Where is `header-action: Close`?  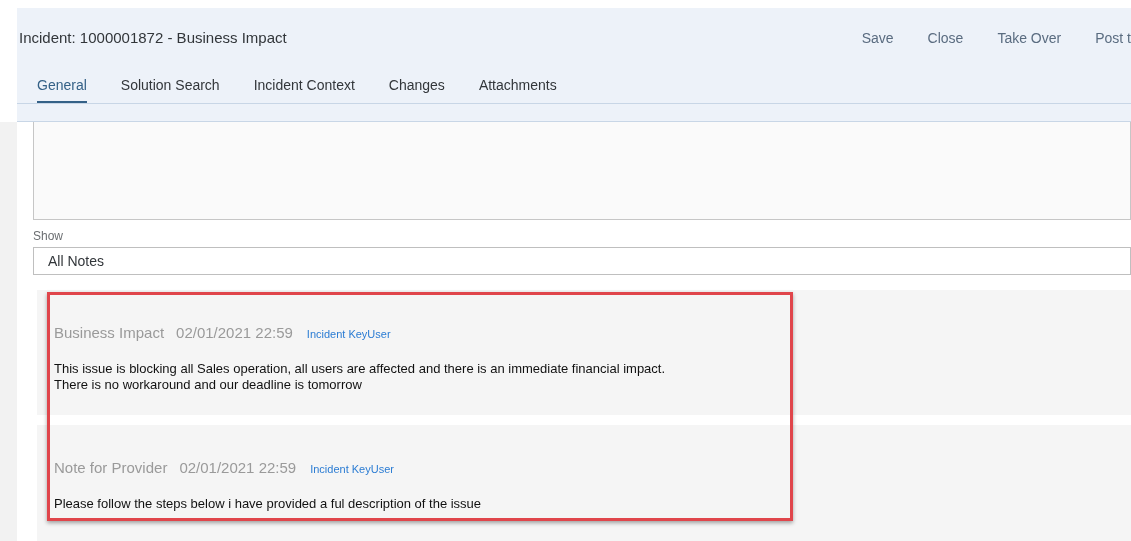 header-action: Close is located at coordinates (945, 38).